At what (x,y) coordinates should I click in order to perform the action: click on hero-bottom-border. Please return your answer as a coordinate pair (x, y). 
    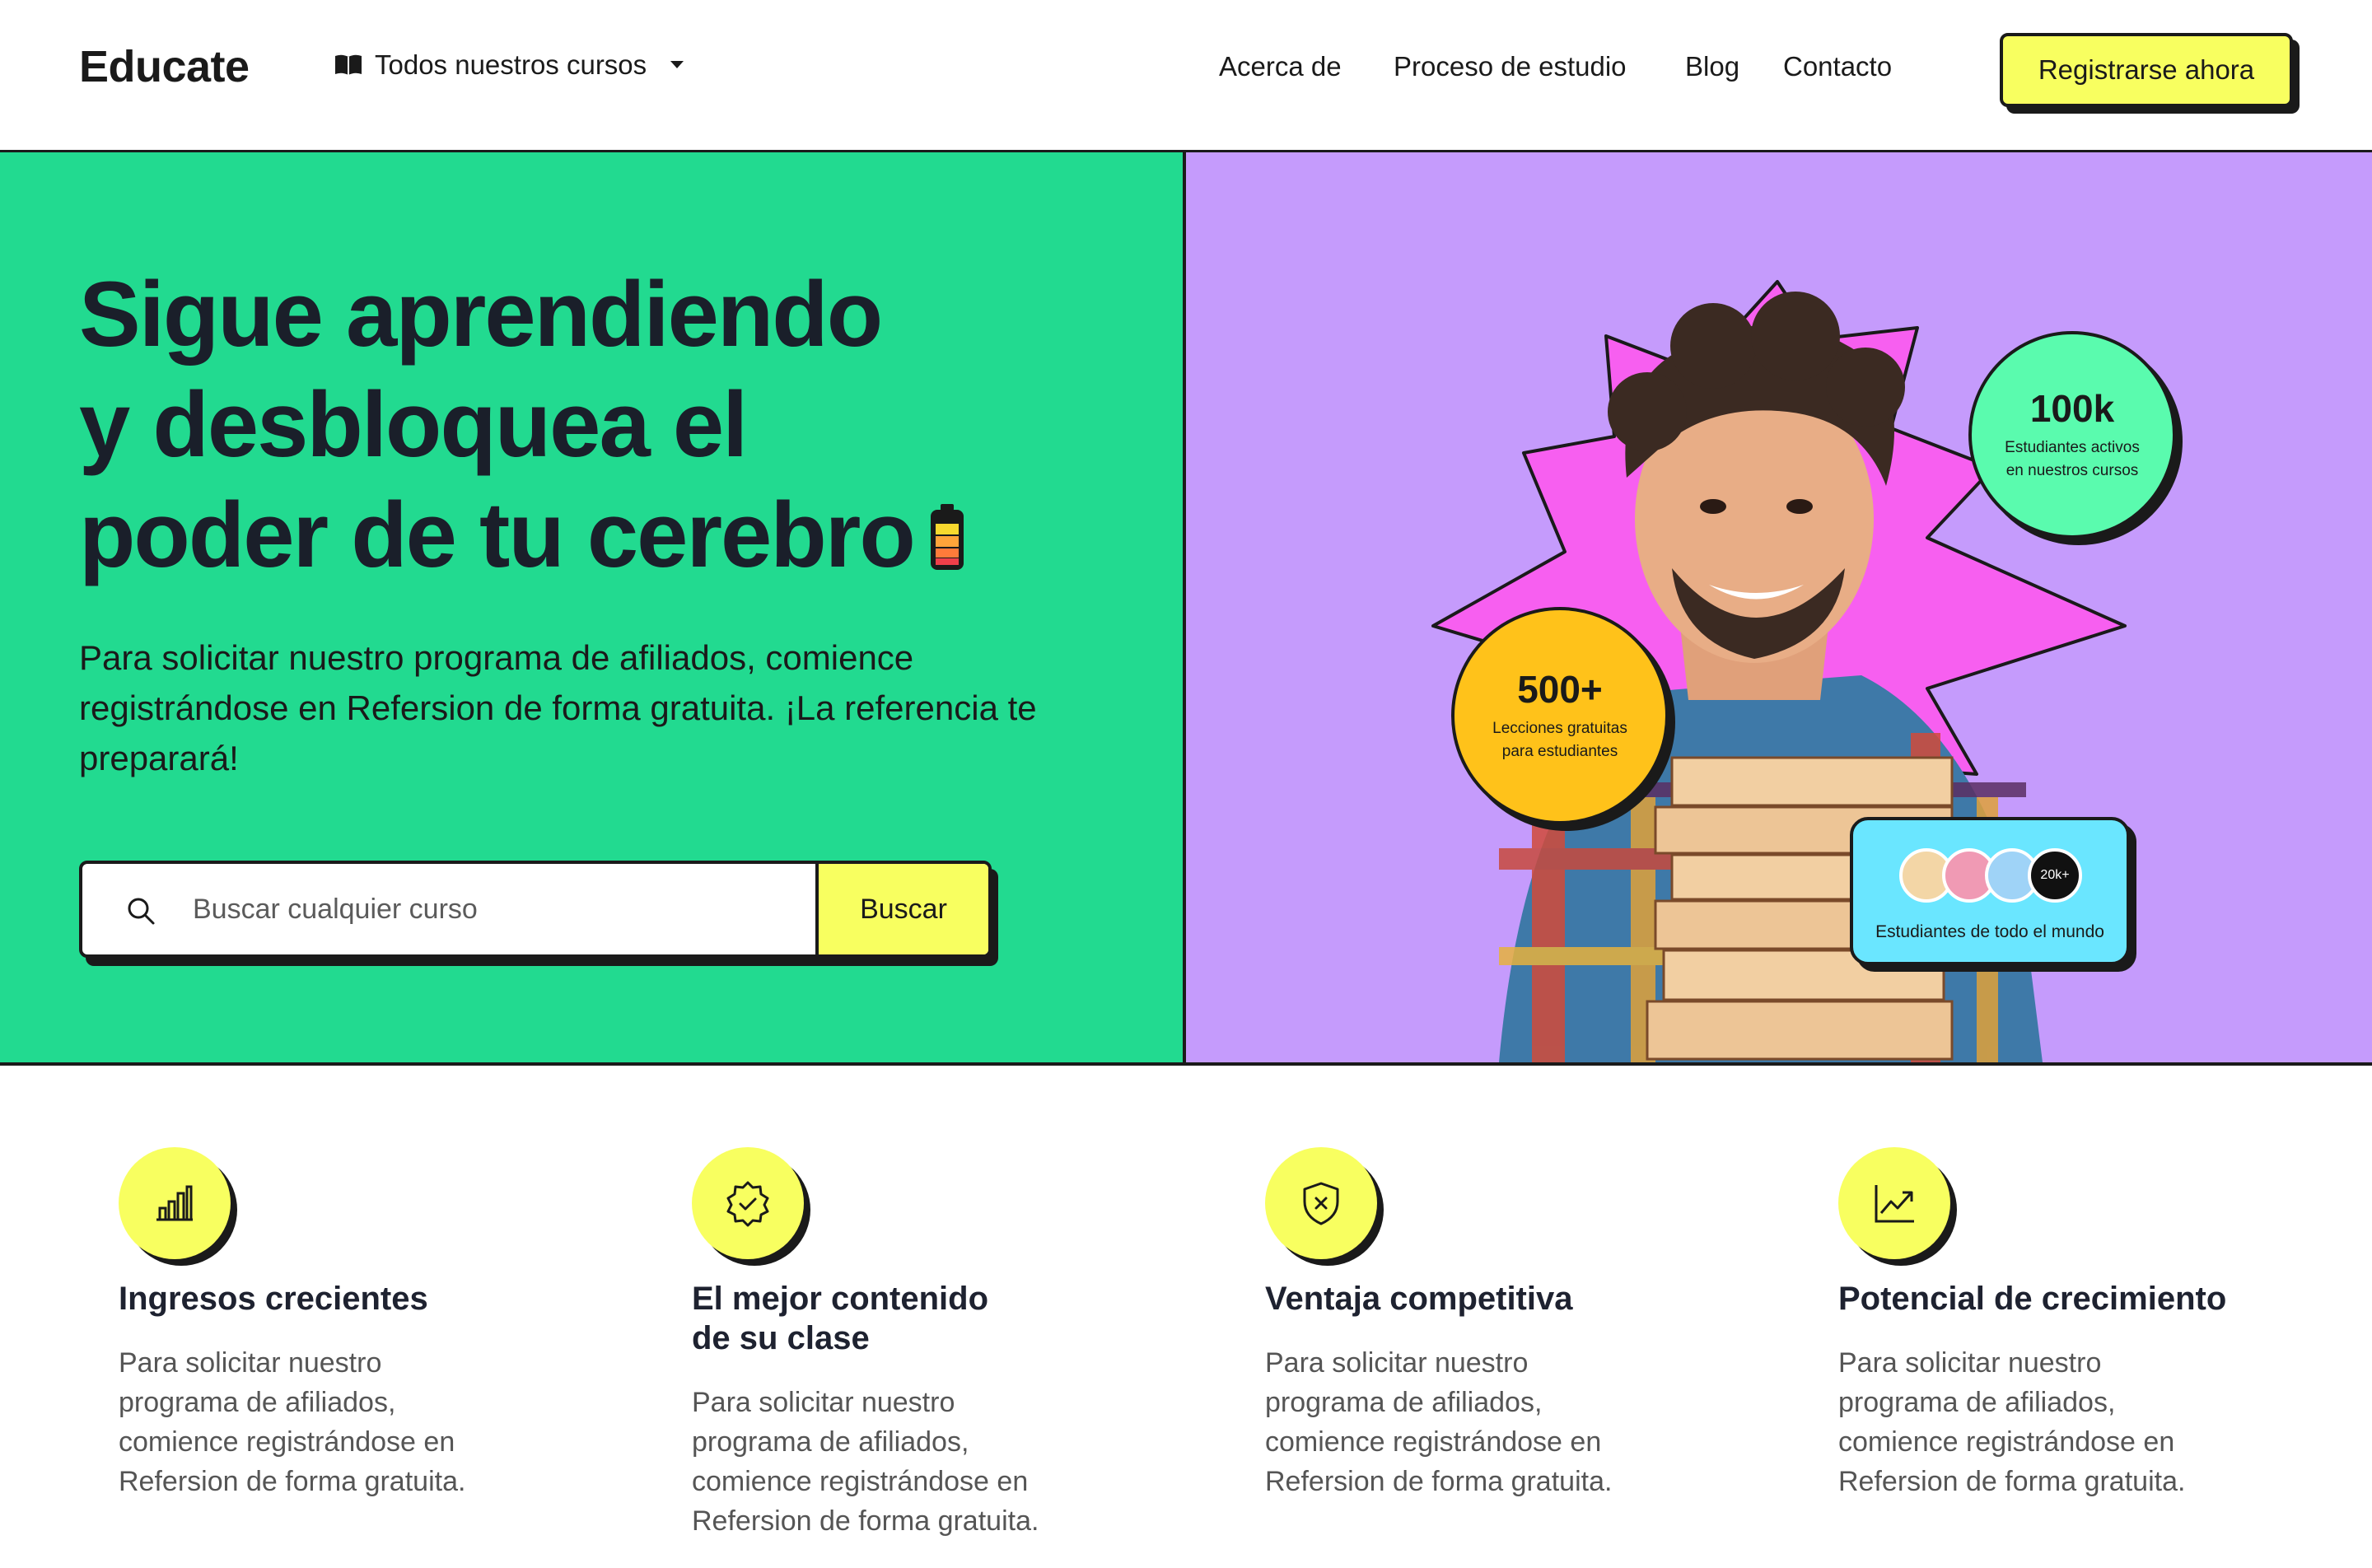
    Looking at the image, I should click on (1186, 1064).